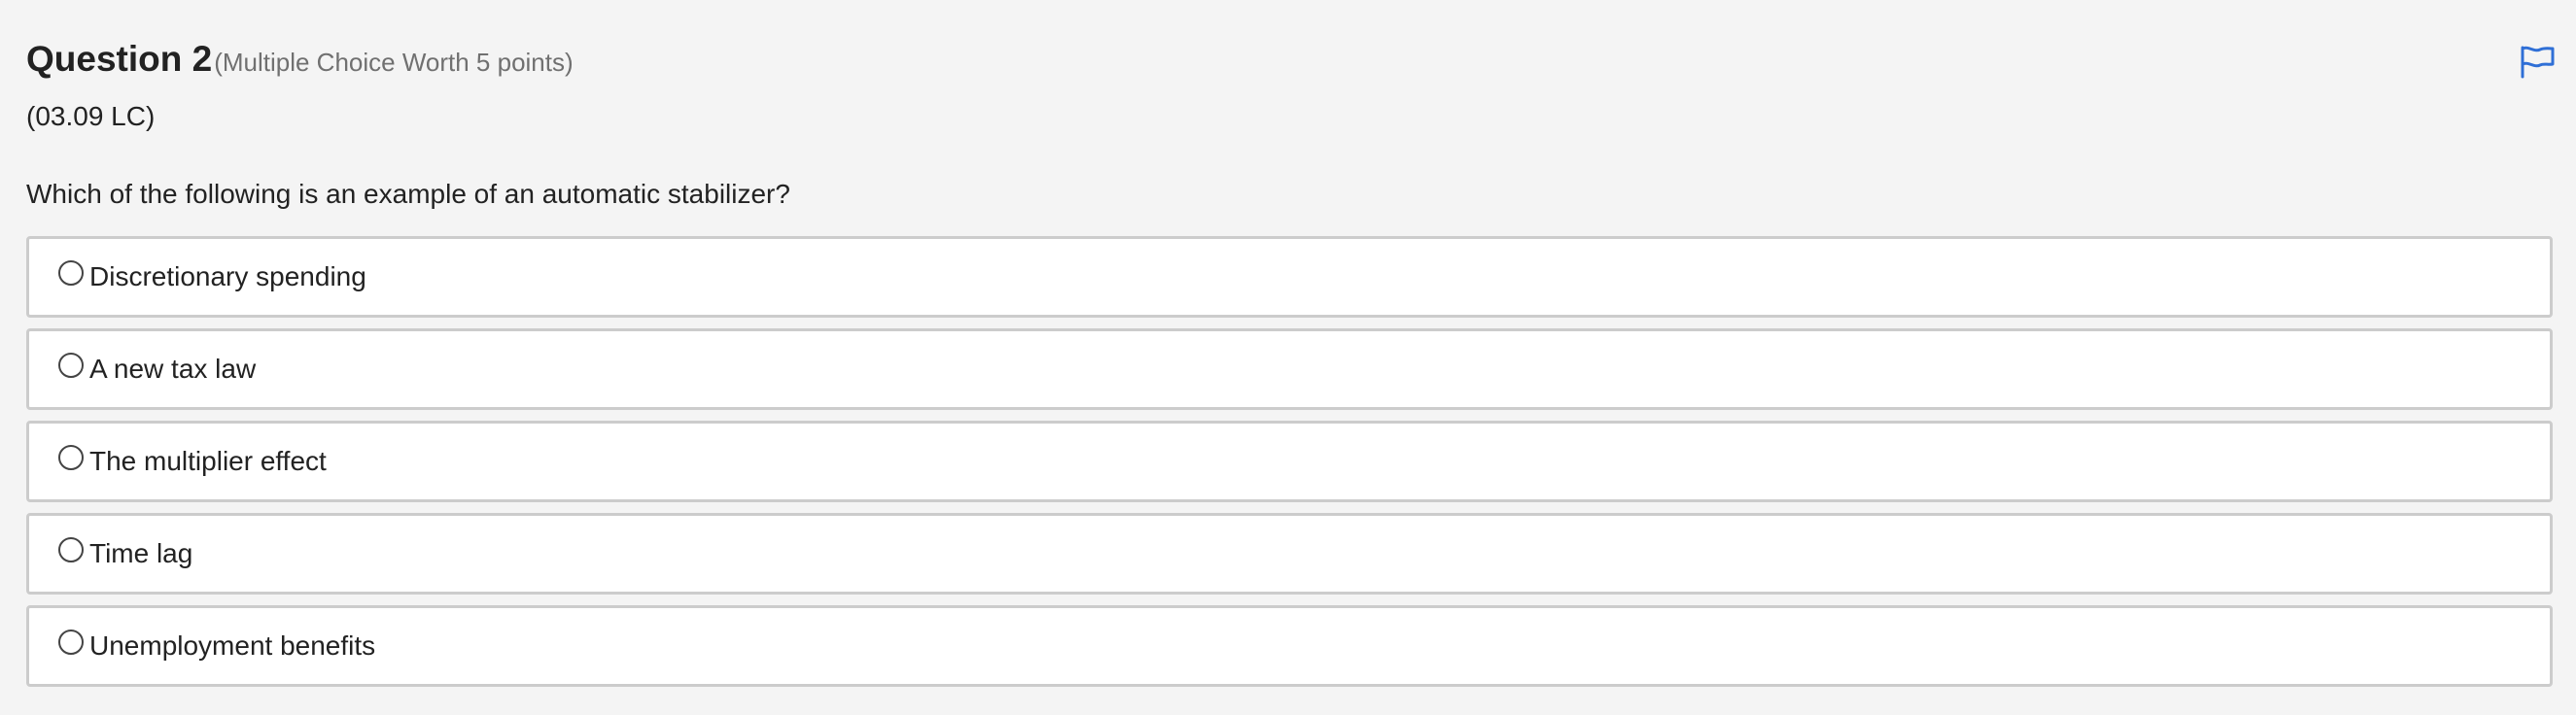 The height and width of the screenshot is (715, 2576). What do you see at coordinates (1289, 646) in the screenshot?
I see `answer-option: Unemployment benefits` at bounding box center [1289, 646].